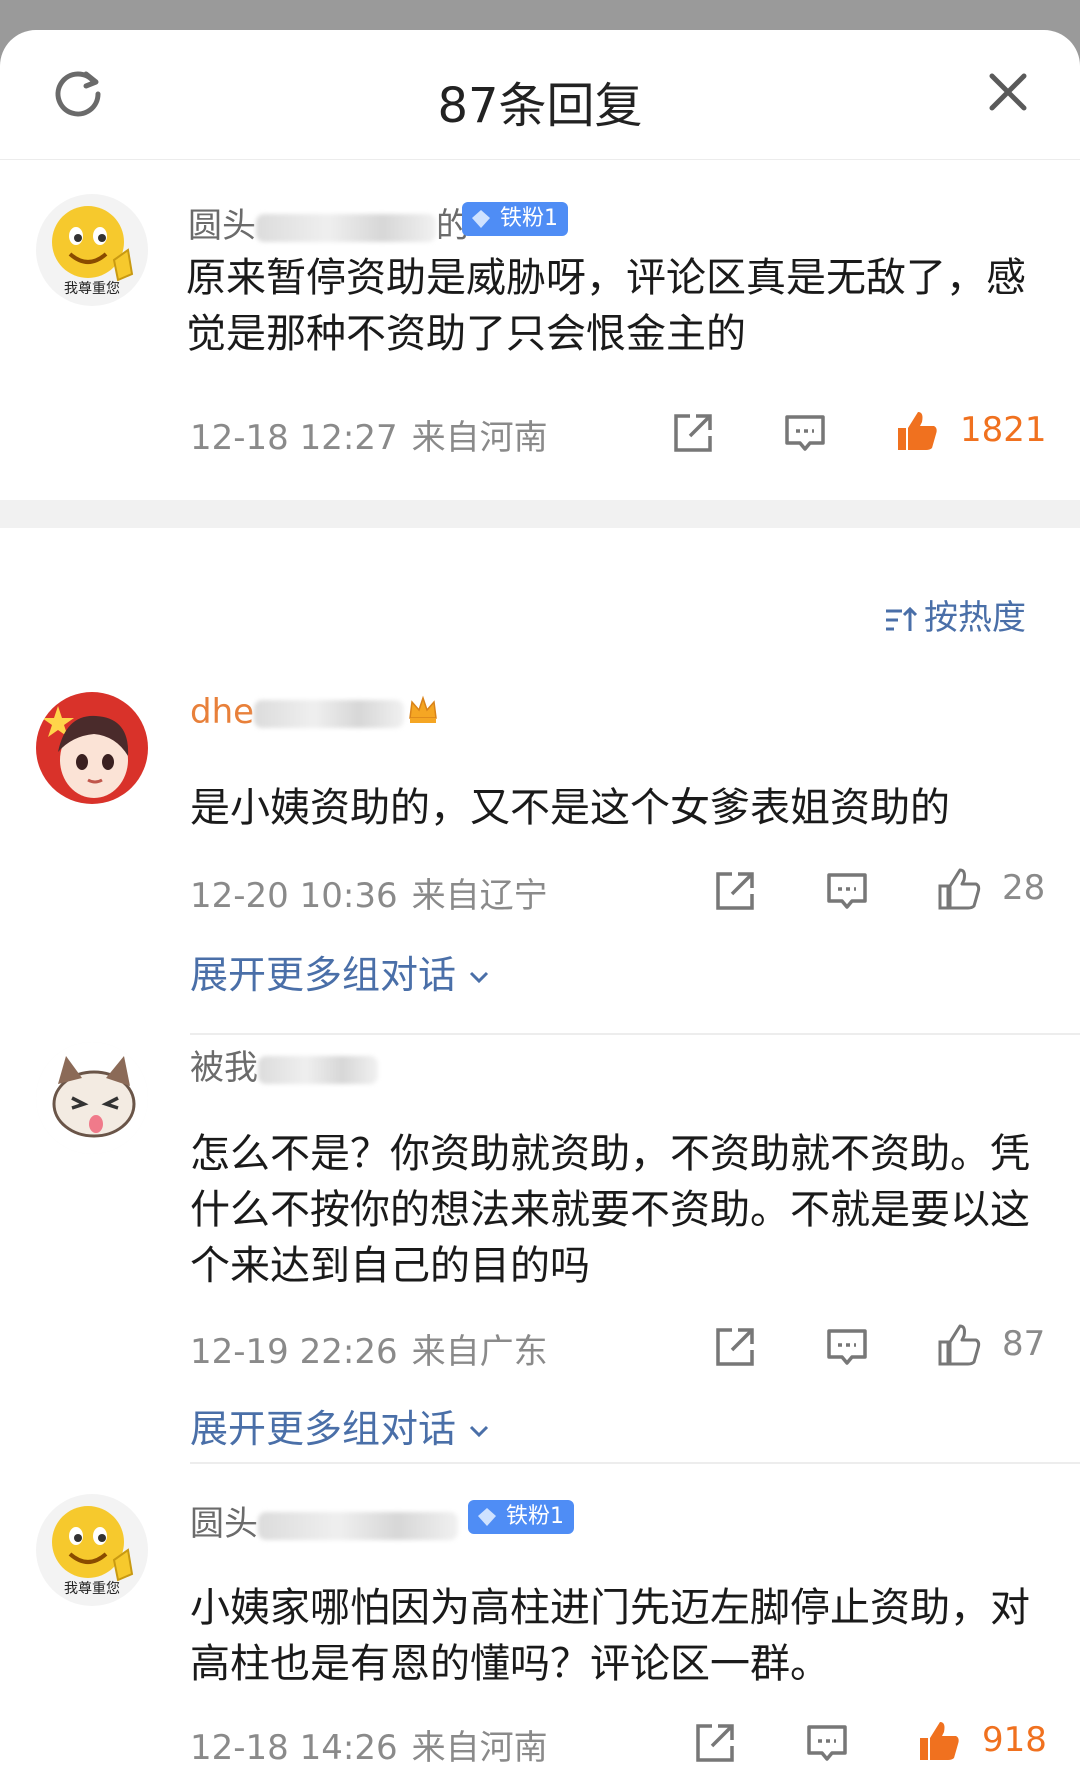  Describe the element at coordinates (902, 618) in the screenshot. I see `sort-icon` at that location.